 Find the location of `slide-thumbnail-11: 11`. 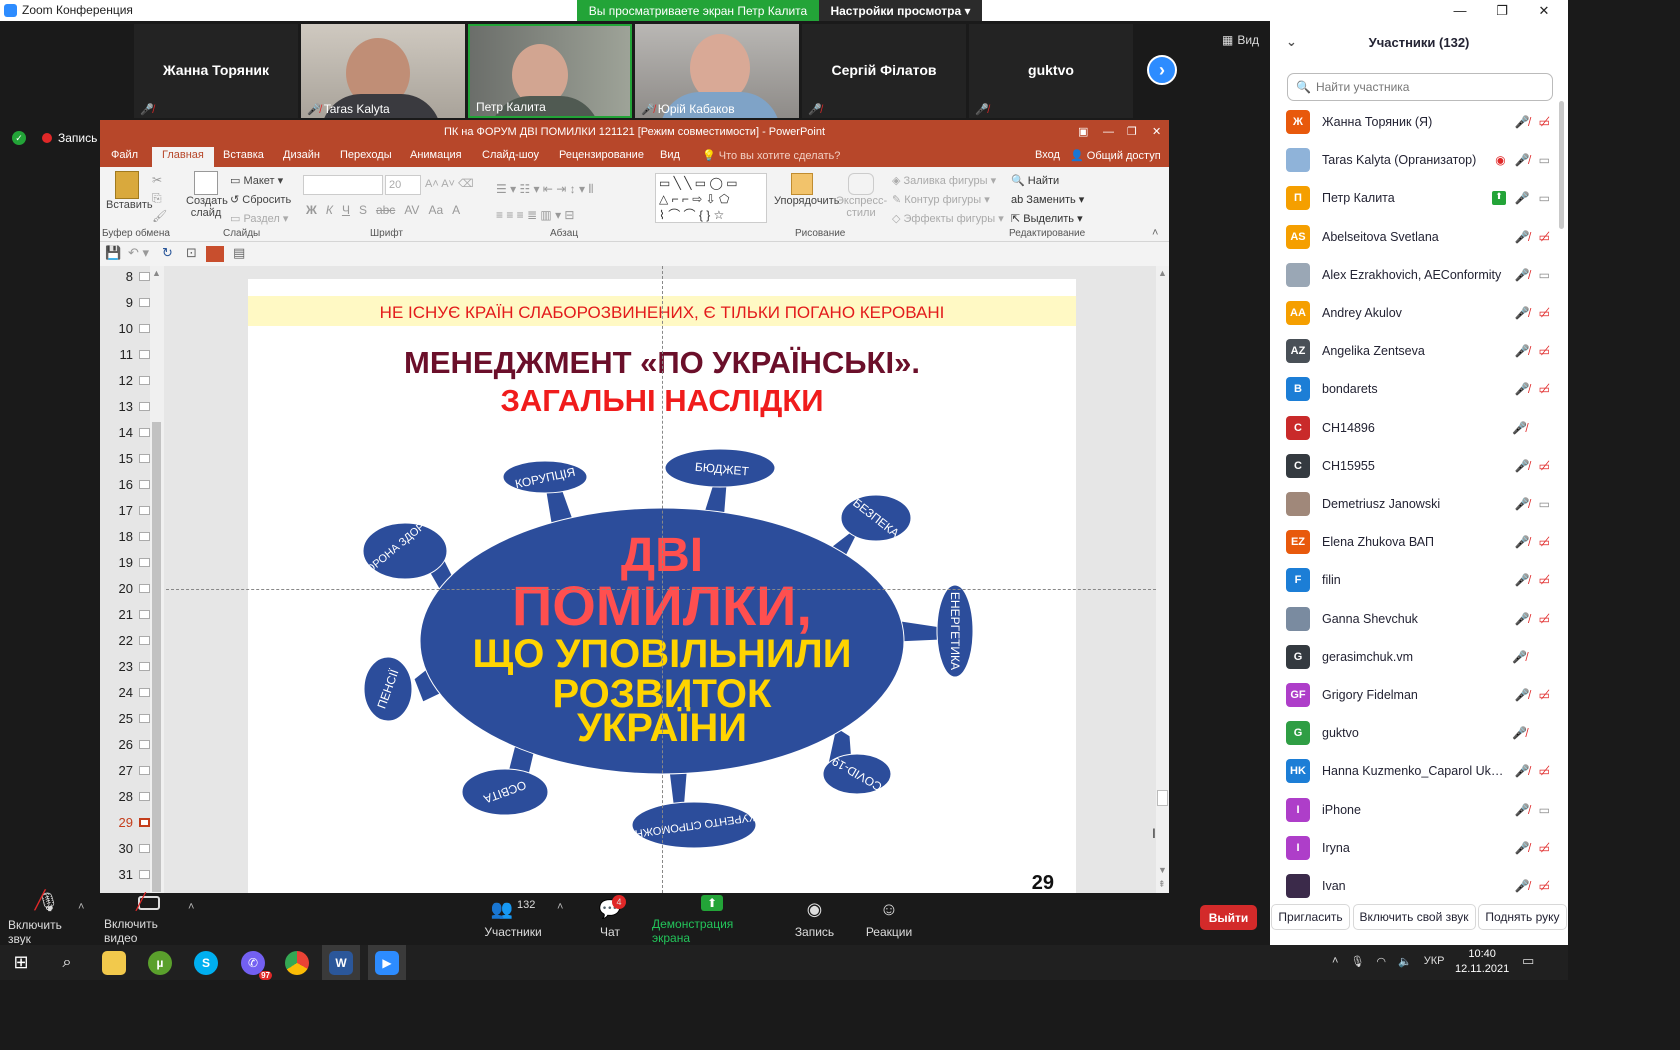

slide-thumbnail-11: 11 is located at coordinates (125, 354).